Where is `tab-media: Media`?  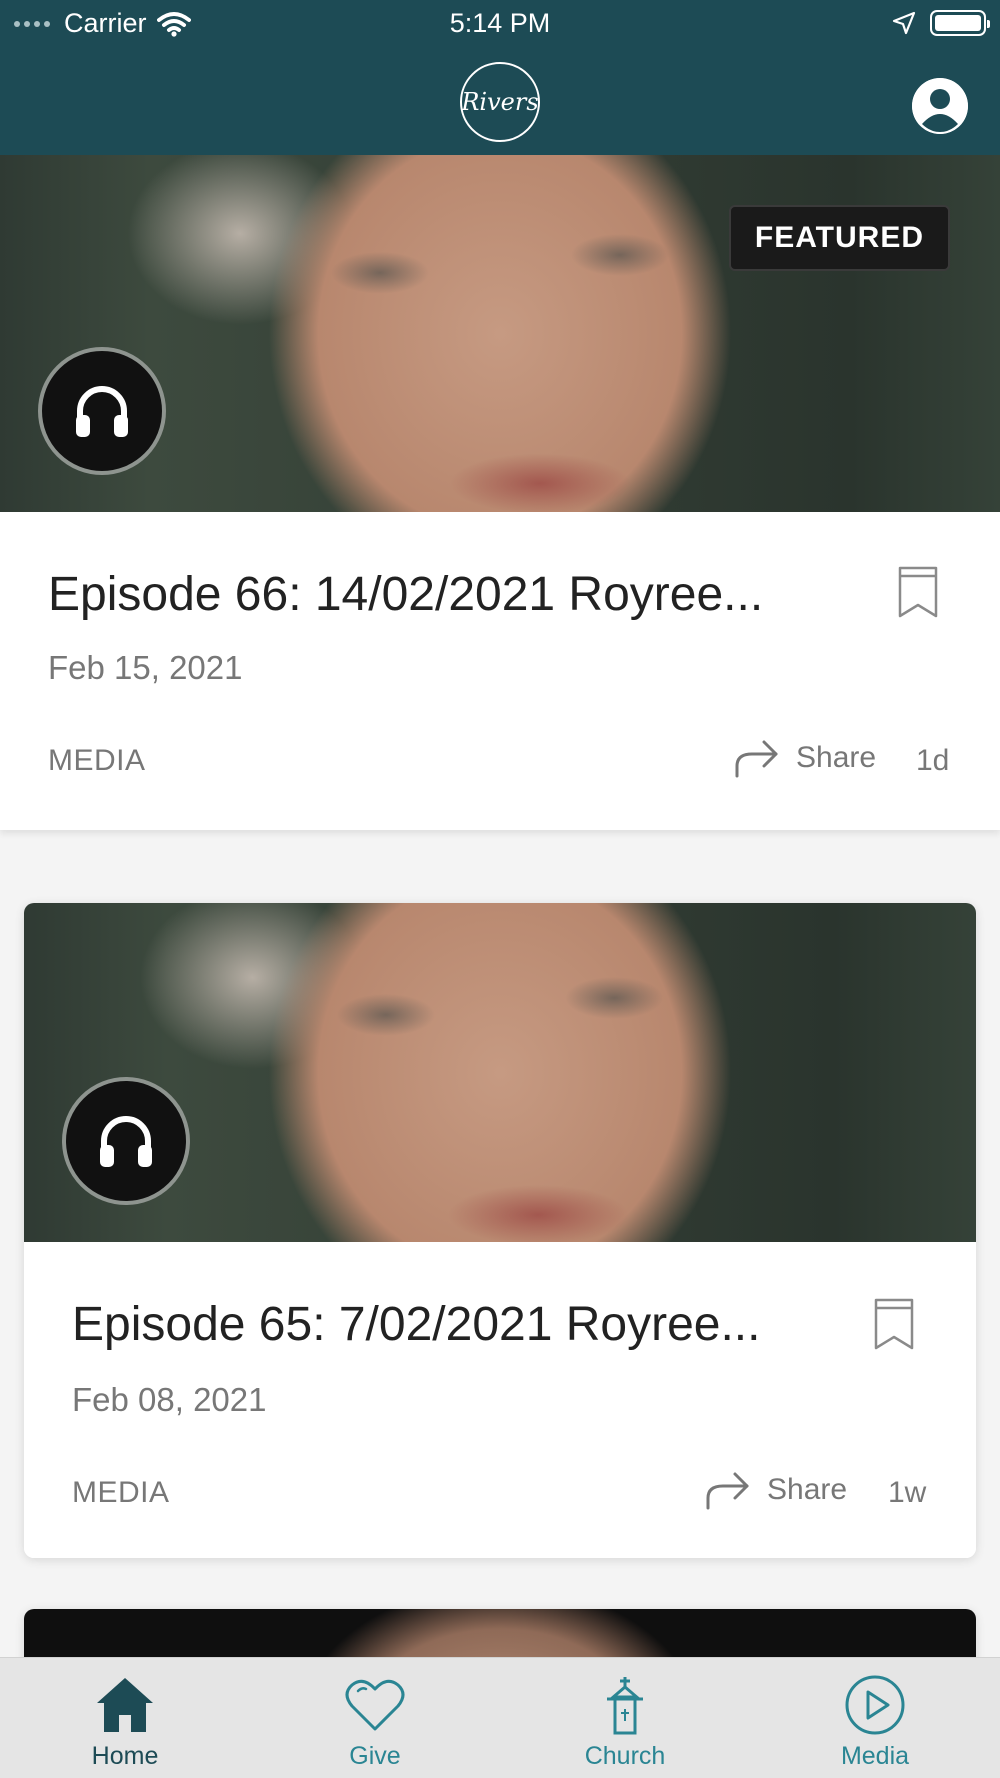 tab-media: Media is located at coordinates (875, 1718).